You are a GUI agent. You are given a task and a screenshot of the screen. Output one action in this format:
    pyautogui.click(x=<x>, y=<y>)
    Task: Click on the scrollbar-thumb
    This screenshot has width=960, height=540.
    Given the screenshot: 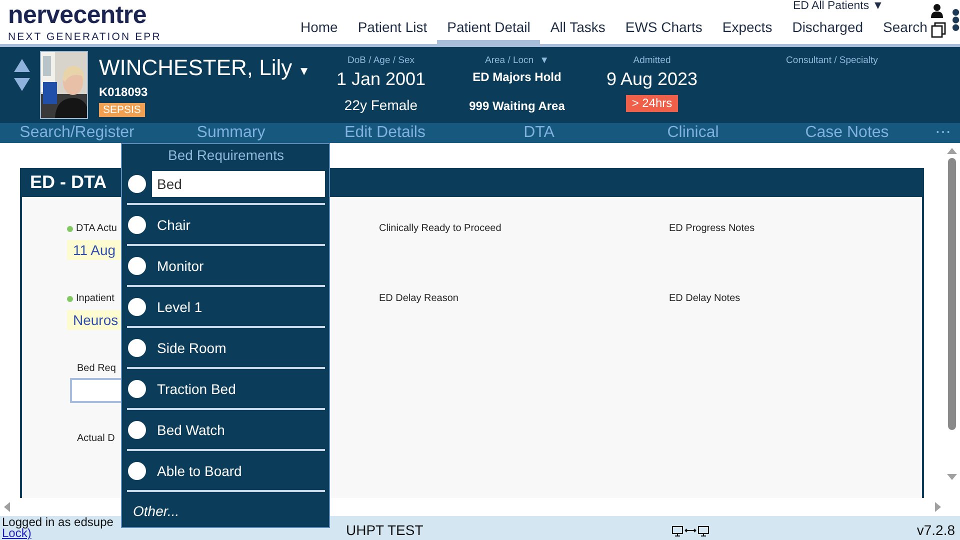 What is the action you would take?
    pyautogui.click(x=952, y=294)
    